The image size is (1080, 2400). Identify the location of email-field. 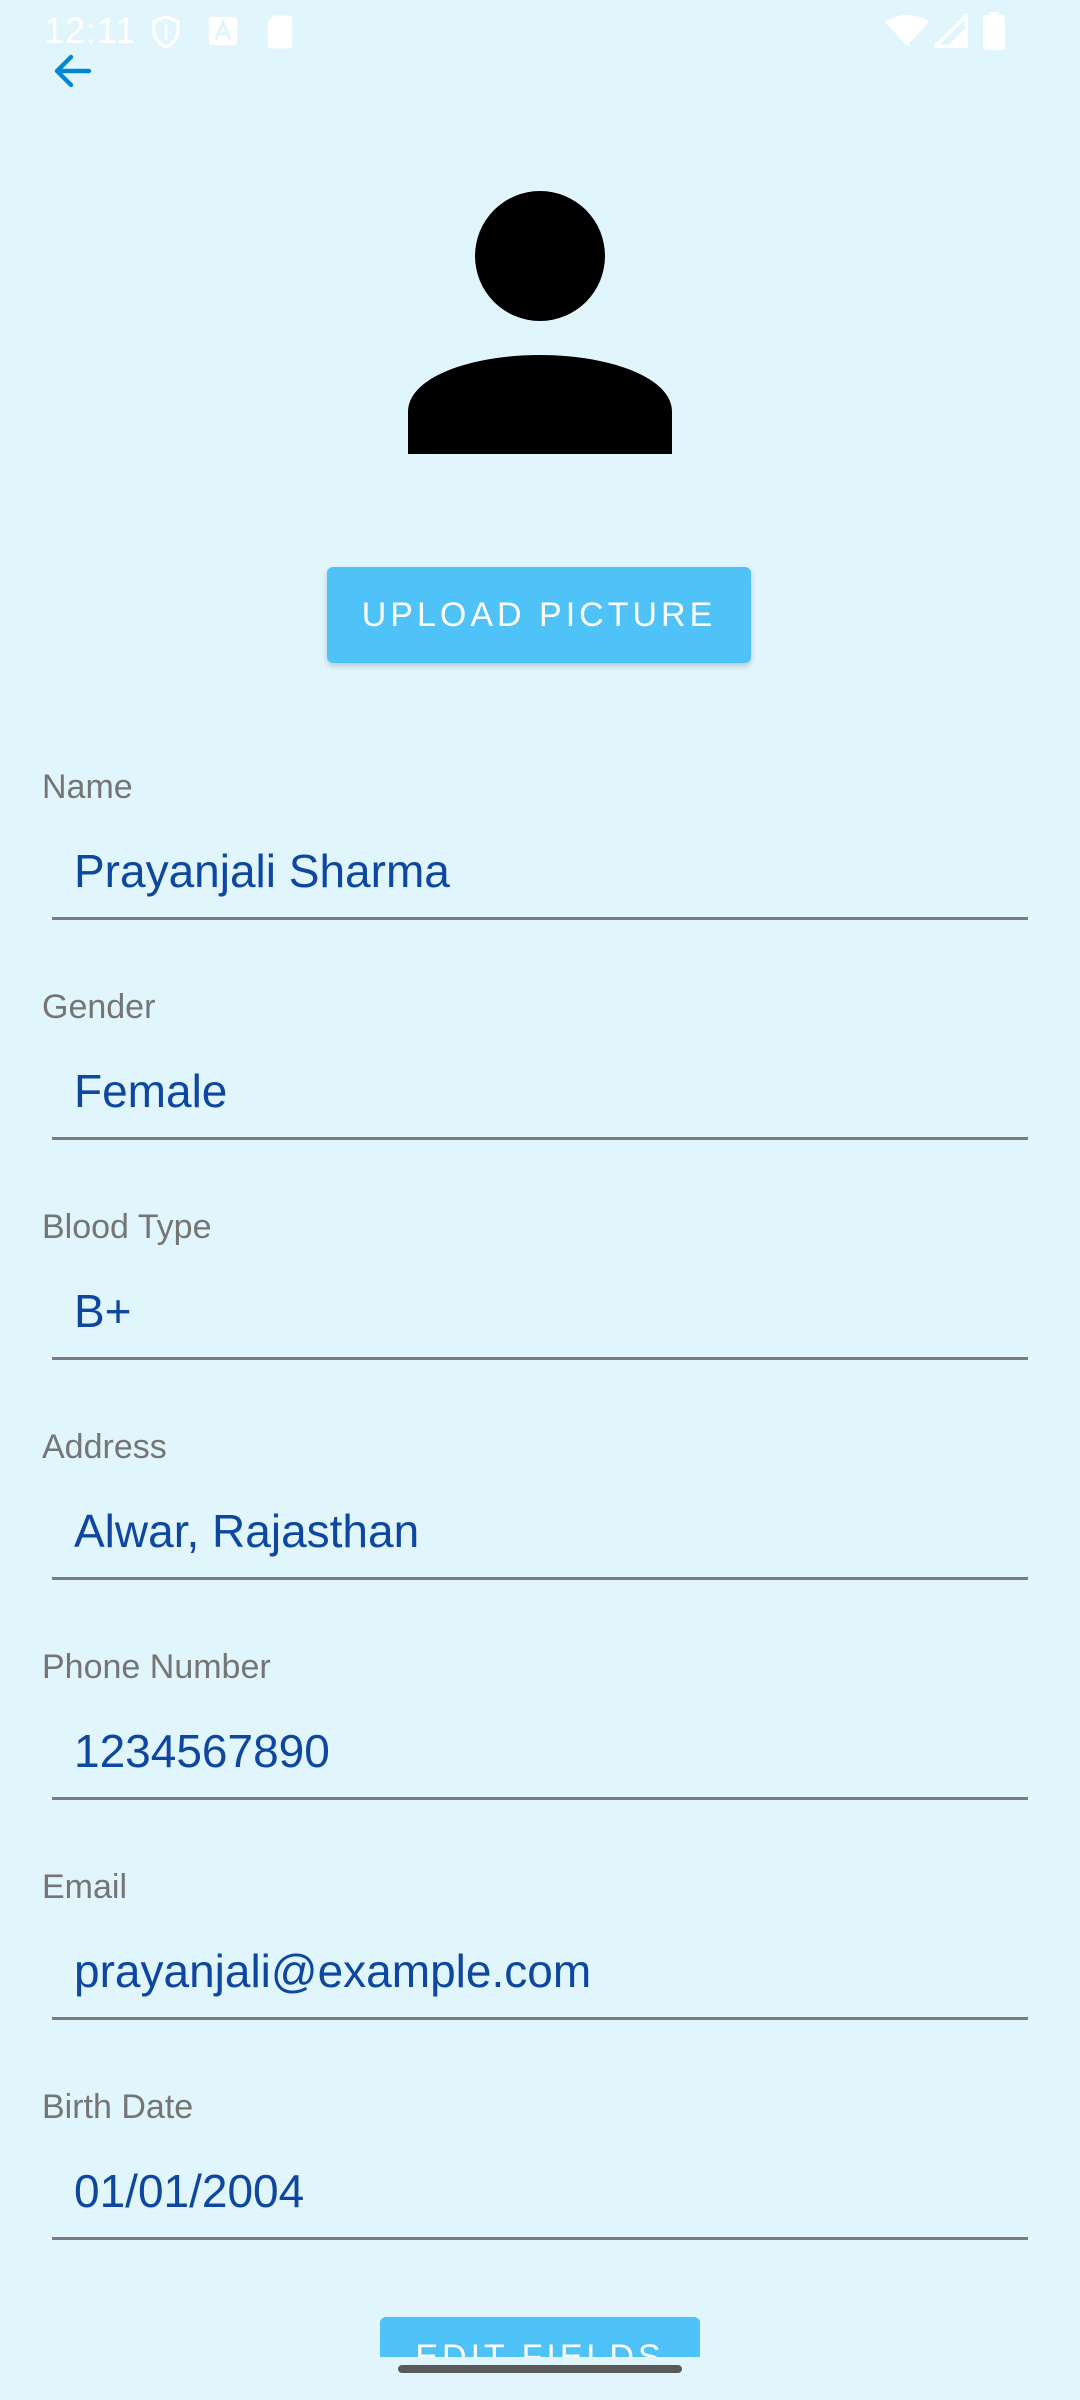
(540, 1972).